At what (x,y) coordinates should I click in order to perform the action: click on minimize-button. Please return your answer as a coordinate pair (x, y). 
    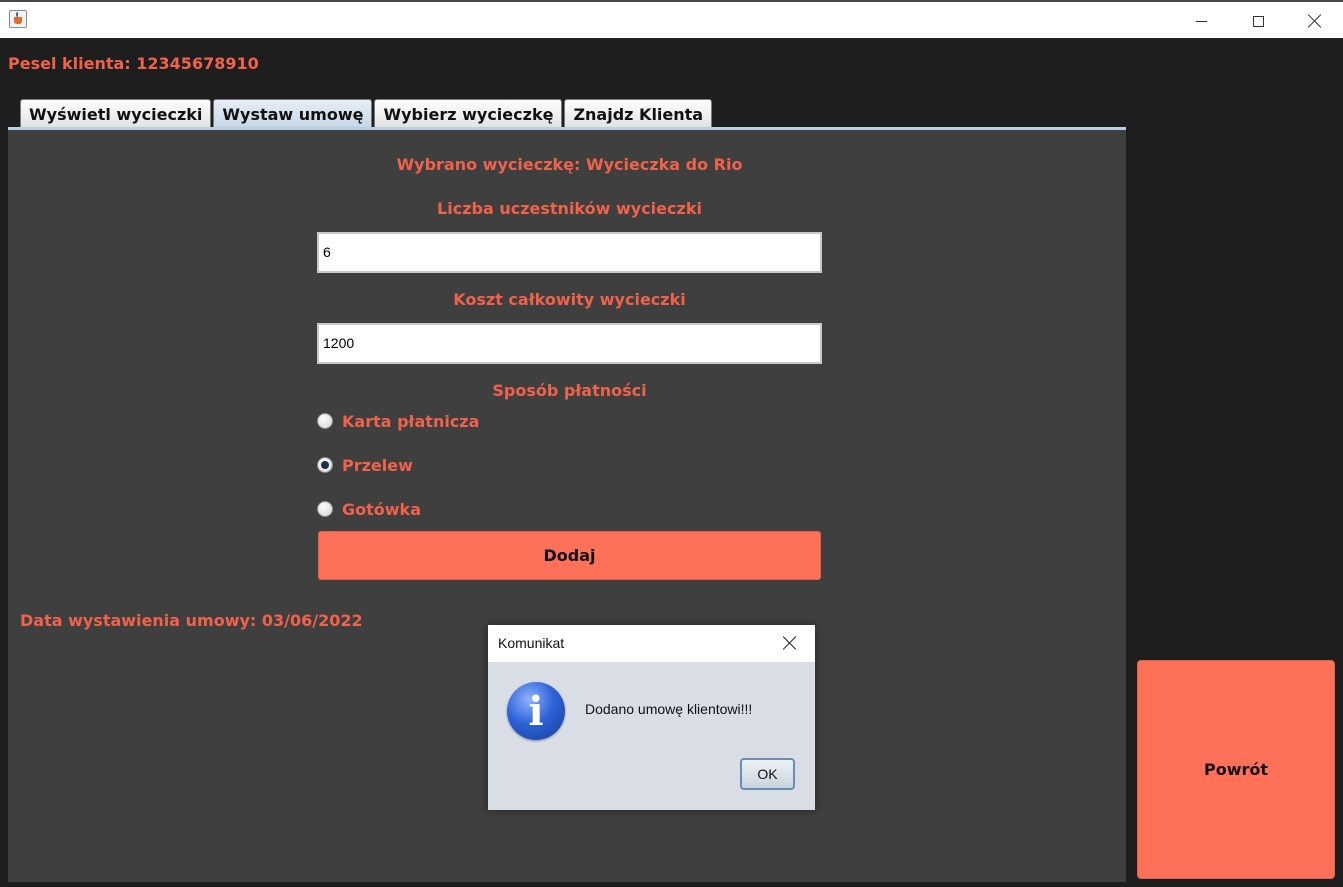
    Looking at the image, I should click on (1201, 21).